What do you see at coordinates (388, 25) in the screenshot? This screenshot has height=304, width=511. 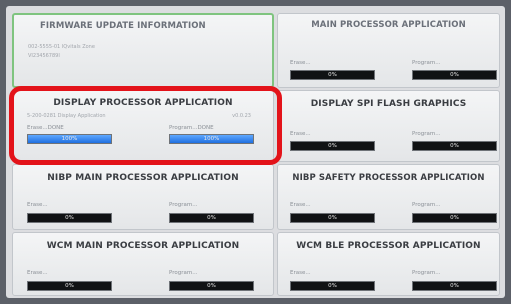 I see `panel-title: MAIN PROCESSOR APPLICATION` at bounding box center [388, 25].